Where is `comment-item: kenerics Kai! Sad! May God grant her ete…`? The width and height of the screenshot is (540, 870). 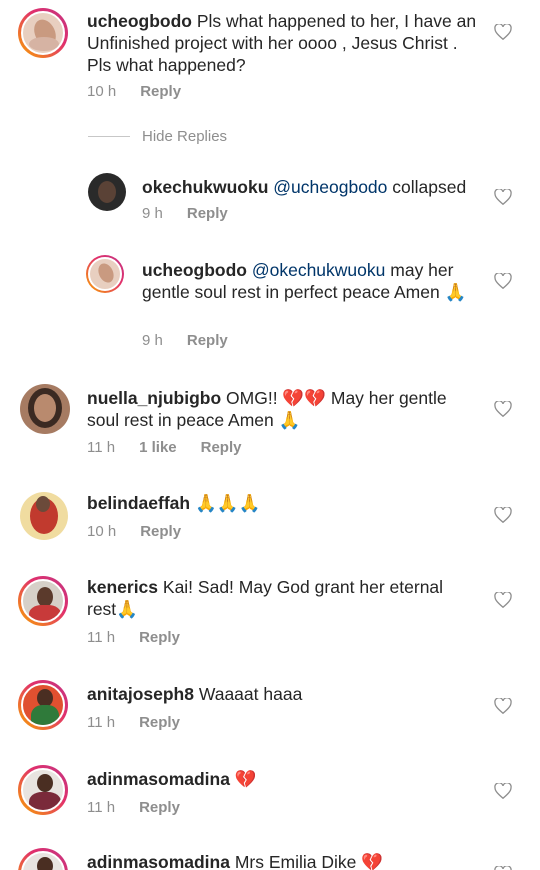 comment-item: kenerics Kai! Sad! May God grant her ete… is located at coordinates (270, 615).